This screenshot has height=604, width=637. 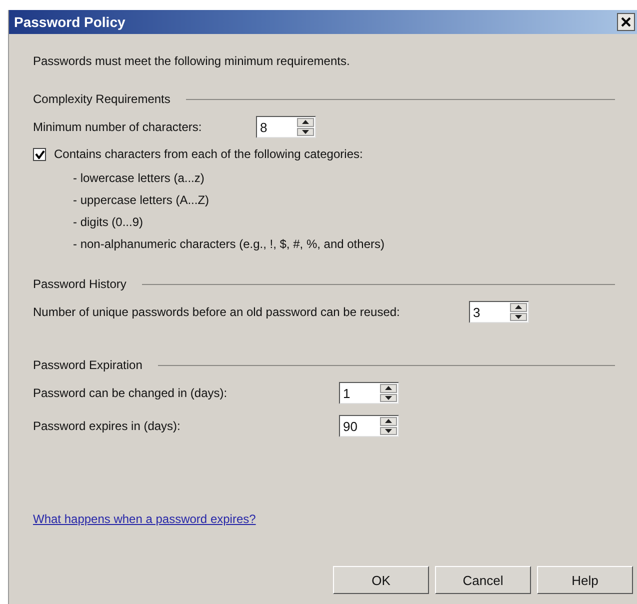 I want to click on dialog-button: Cancel, so click(x=483, y=580).